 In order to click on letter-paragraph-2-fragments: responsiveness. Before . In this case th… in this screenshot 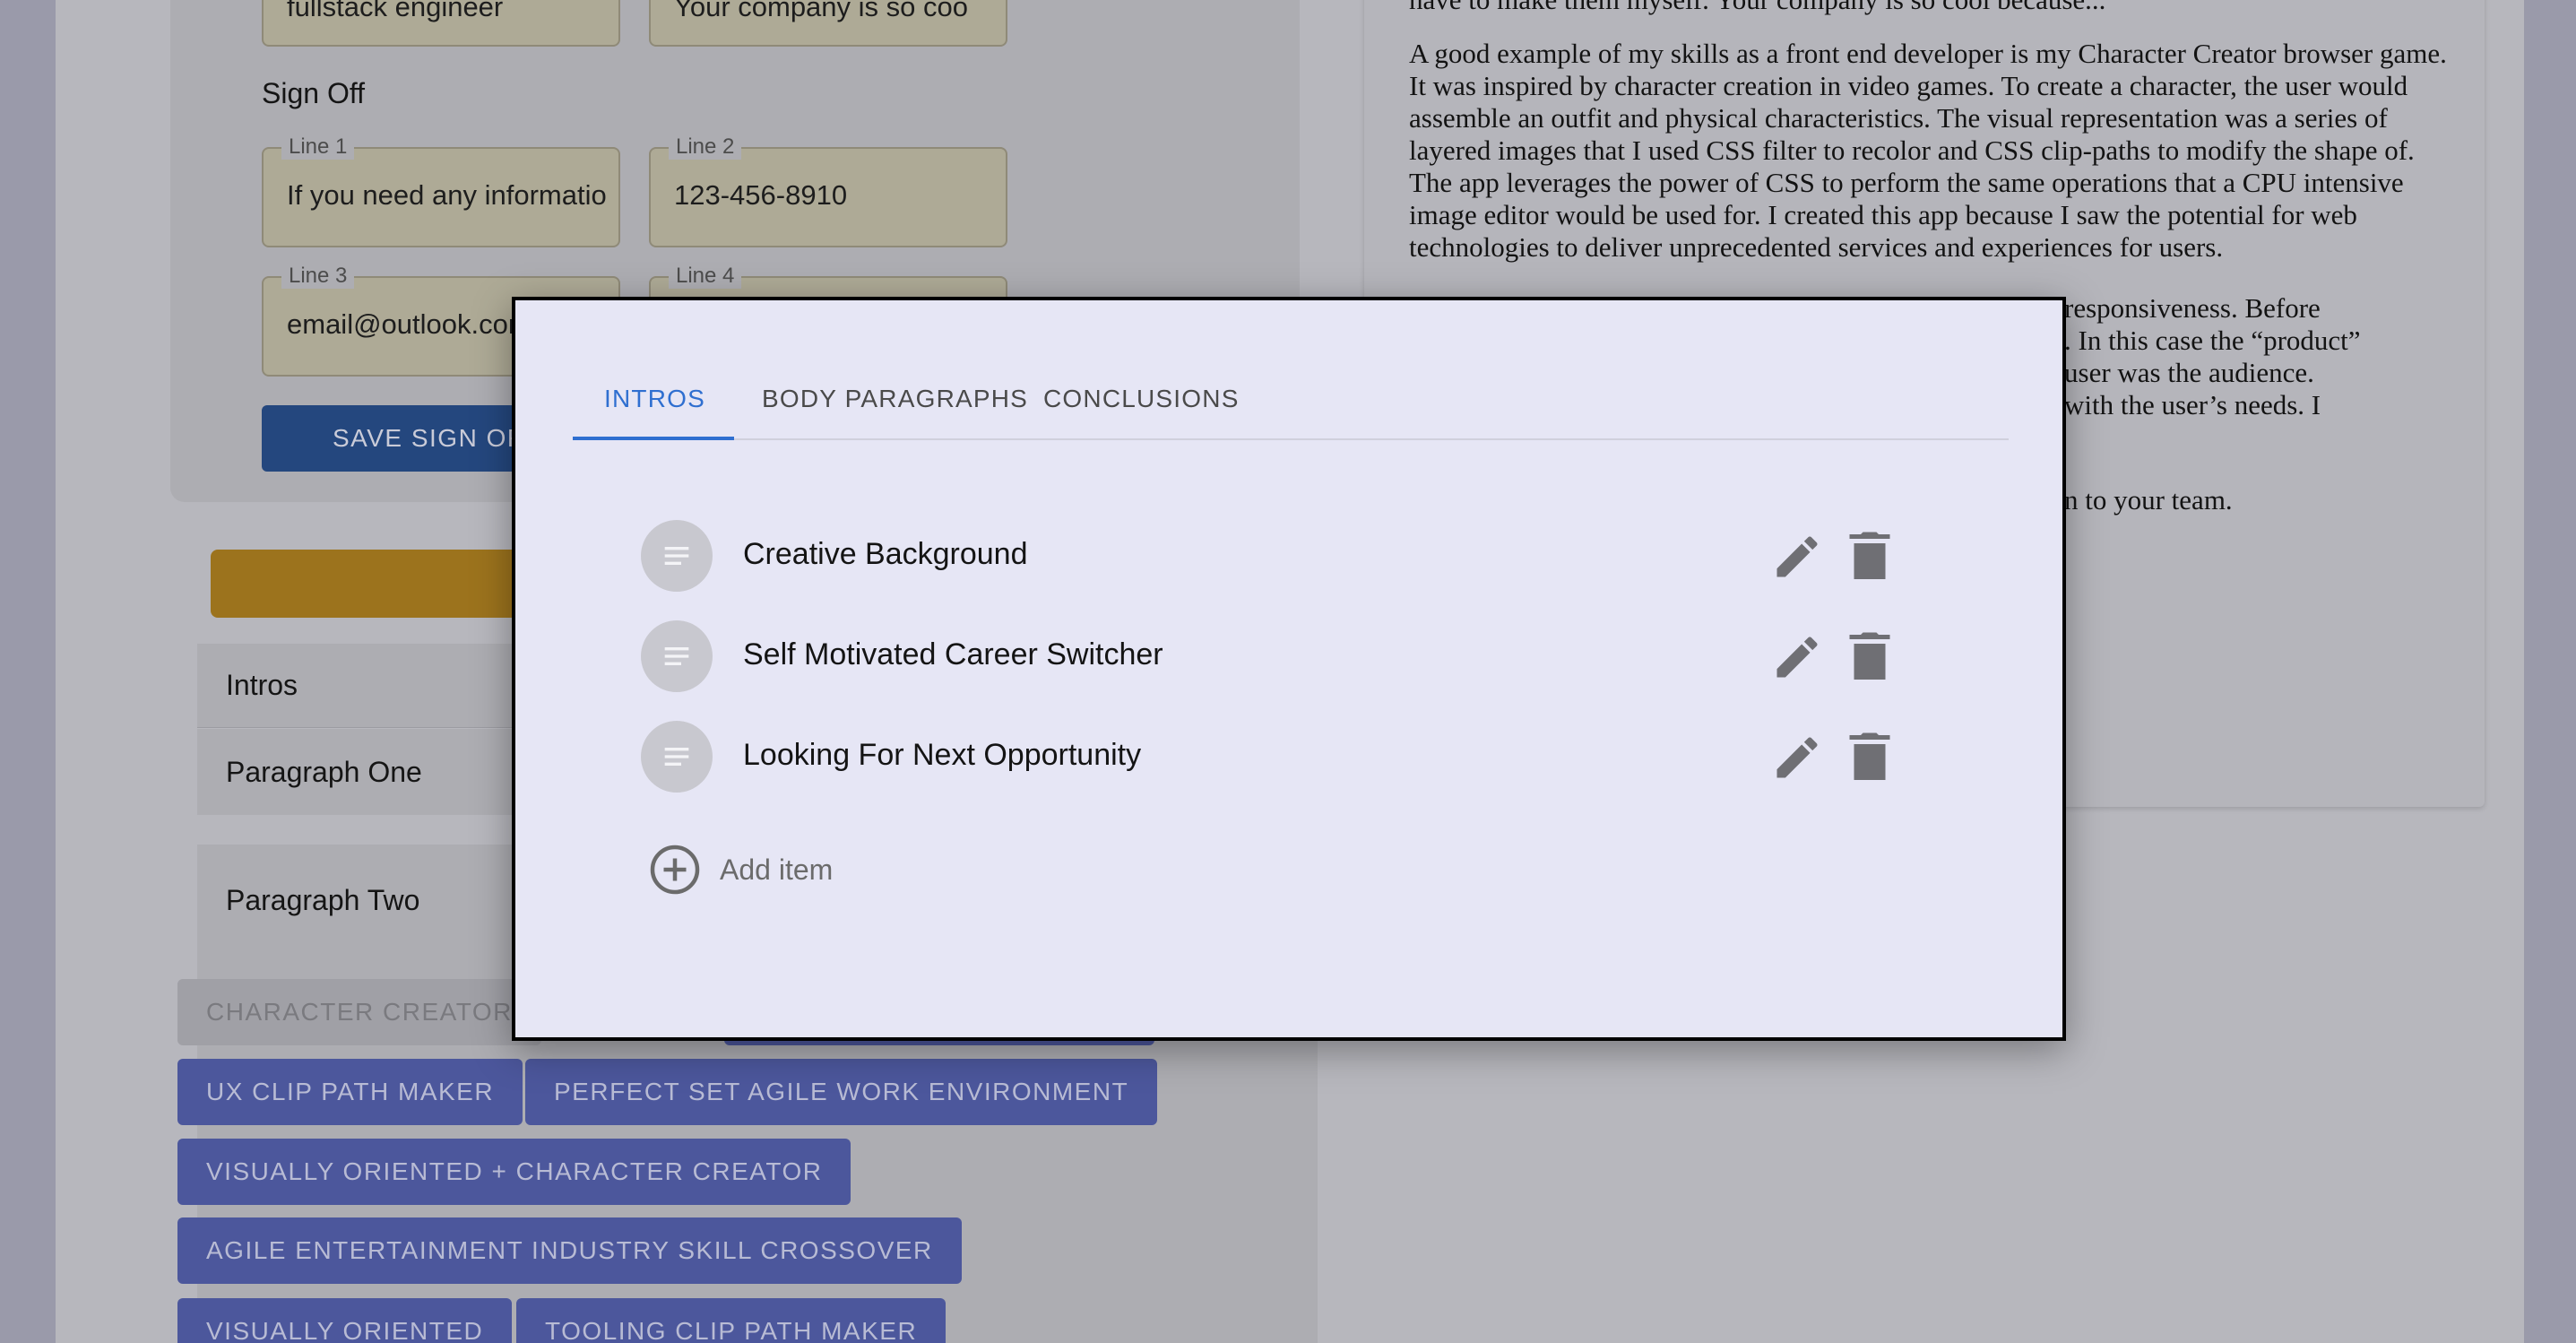, I will do `click(2279, 356)`.